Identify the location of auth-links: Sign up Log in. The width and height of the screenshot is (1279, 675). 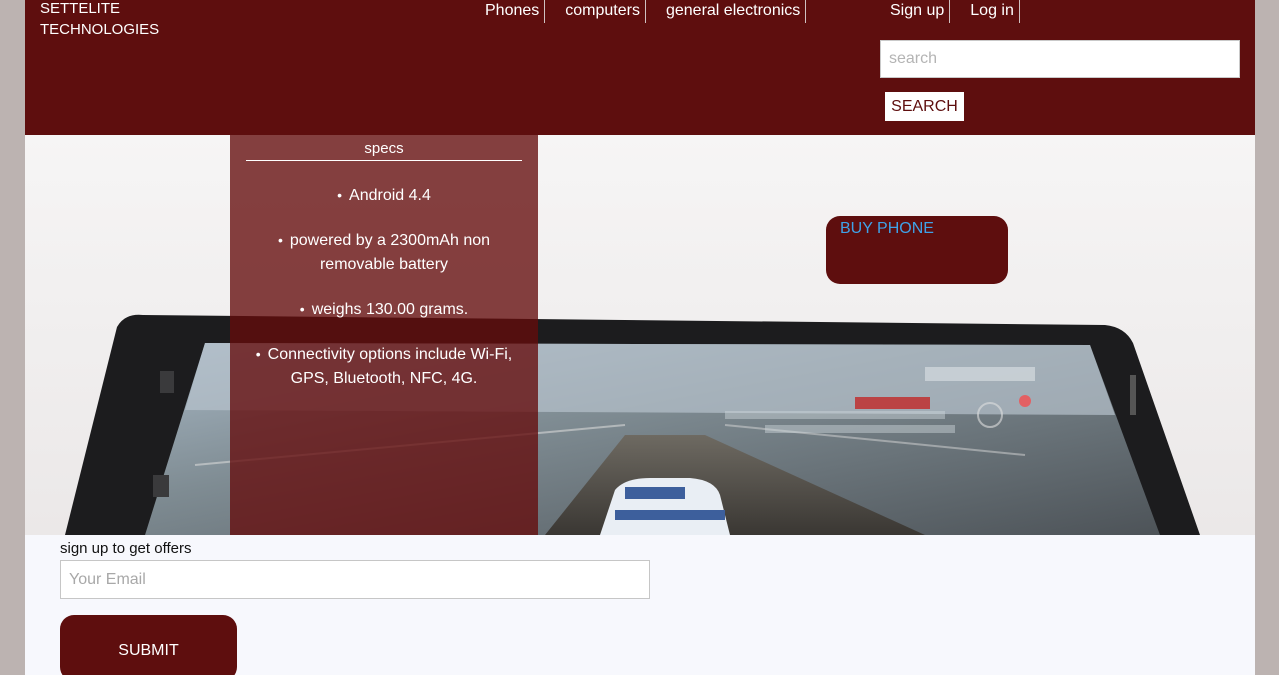
(952, 11).